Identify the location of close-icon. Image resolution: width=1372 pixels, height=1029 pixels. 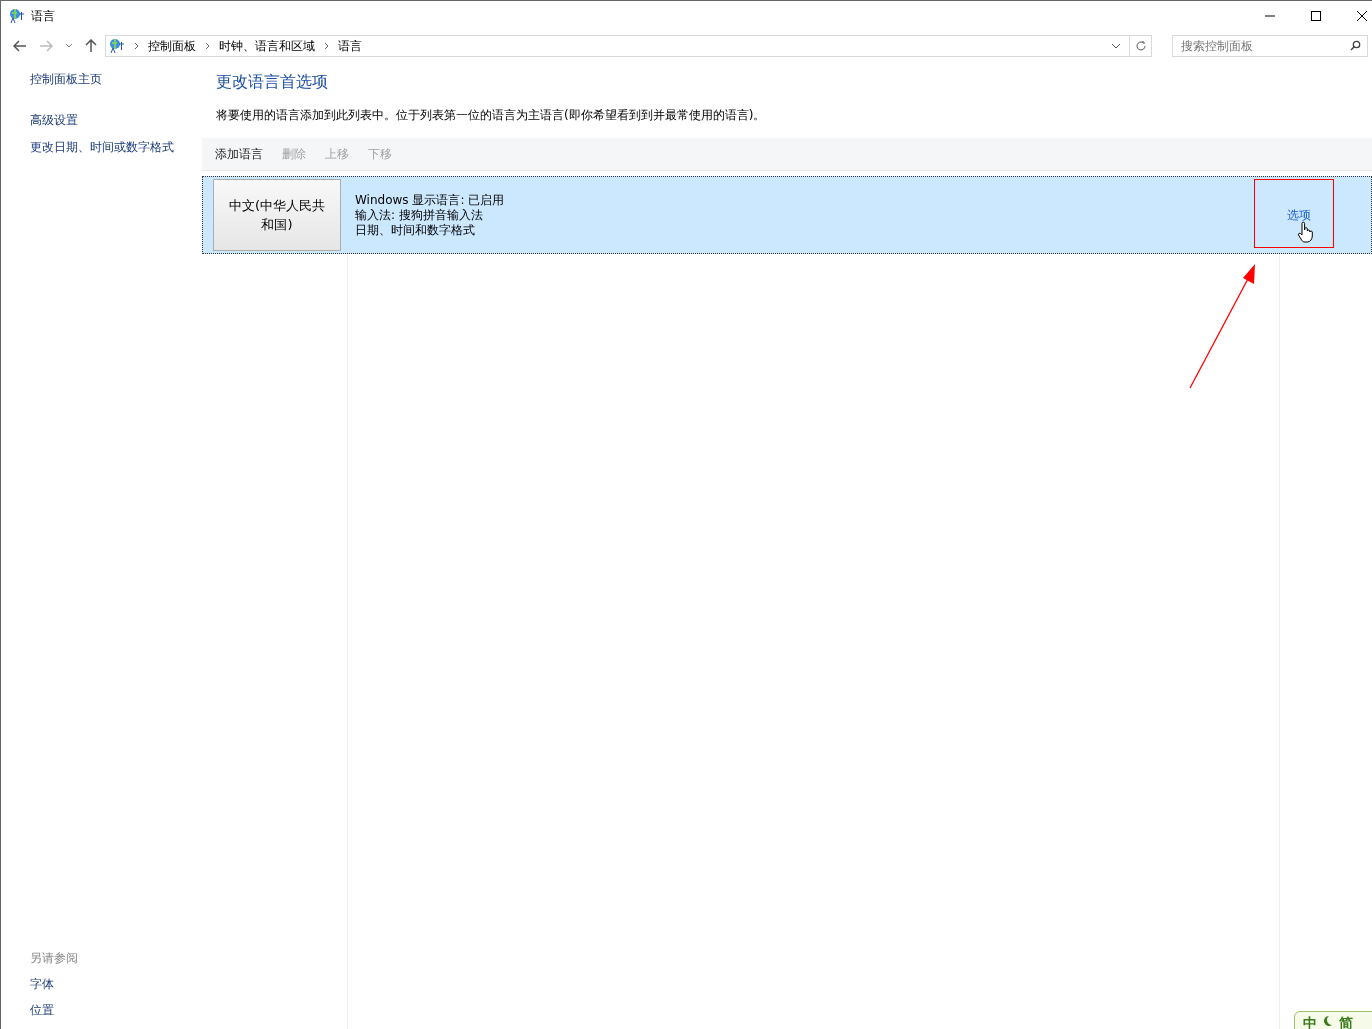
(1362, 16).